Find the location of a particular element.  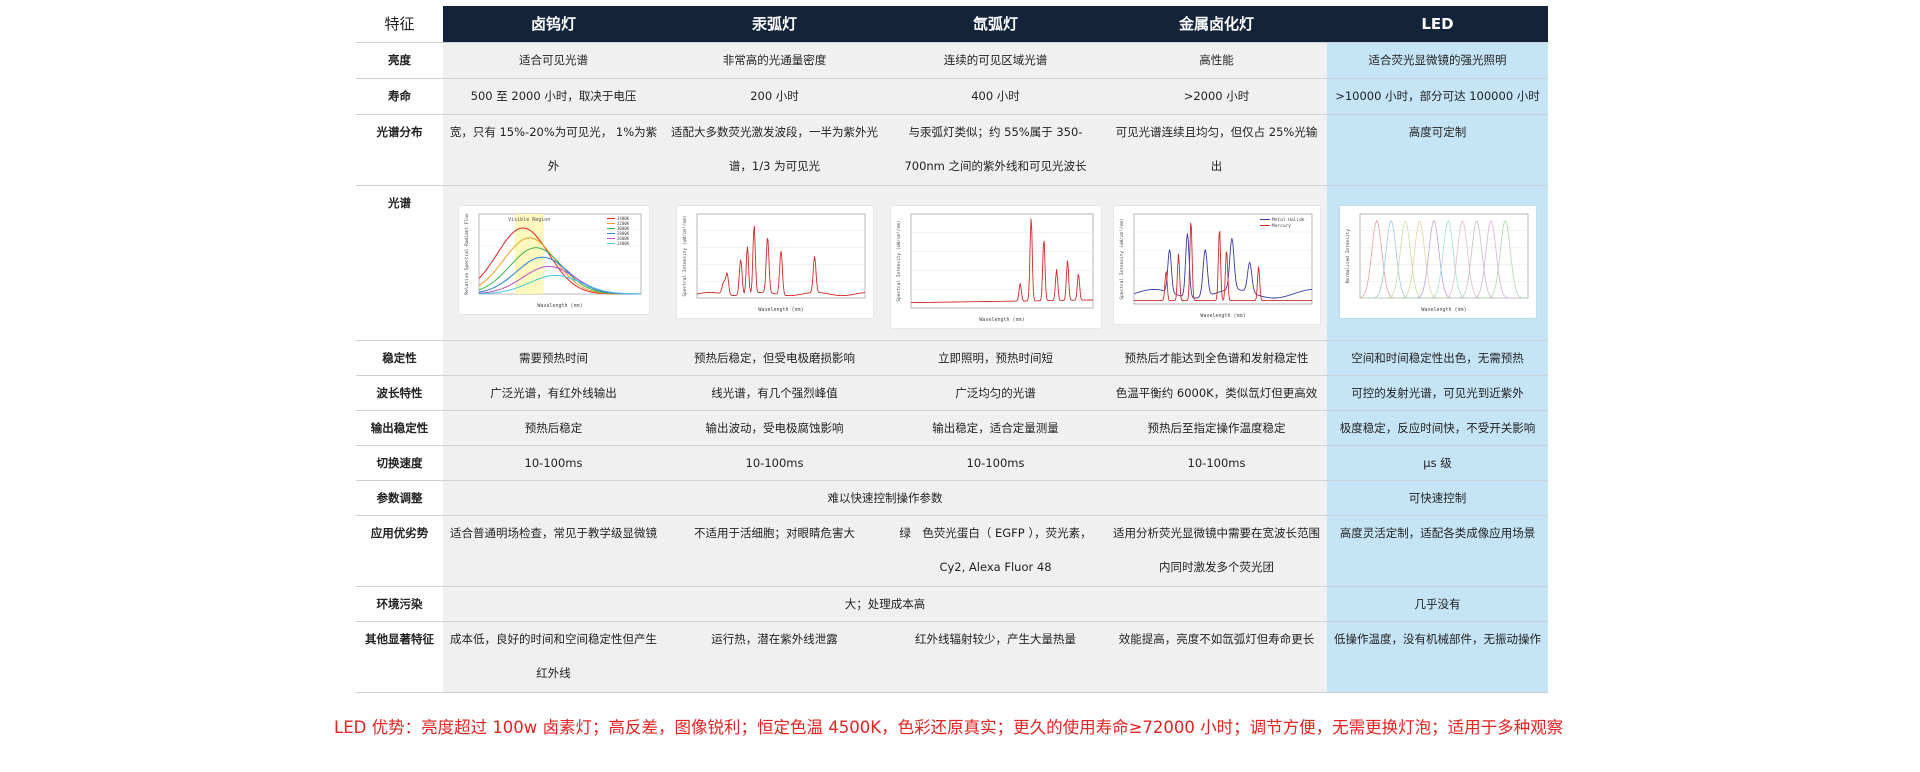

cell-mercury: 适配大多数荧光激发波段，一半为紫外光谱，1/3 为可见光 is located at coordinates (774, 150).